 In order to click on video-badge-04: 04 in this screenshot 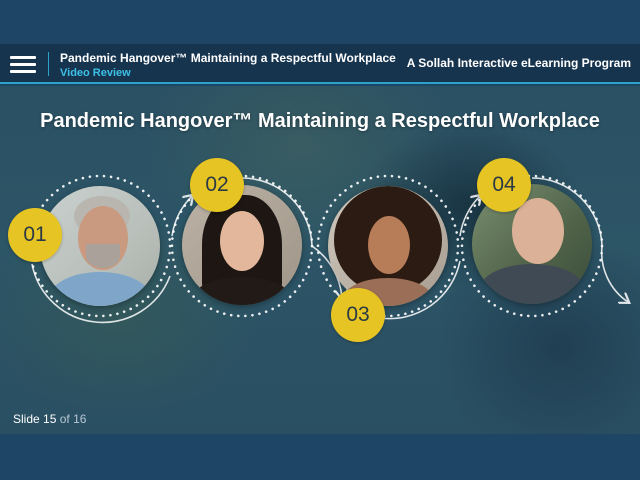, I will do `click(504, 185)`.